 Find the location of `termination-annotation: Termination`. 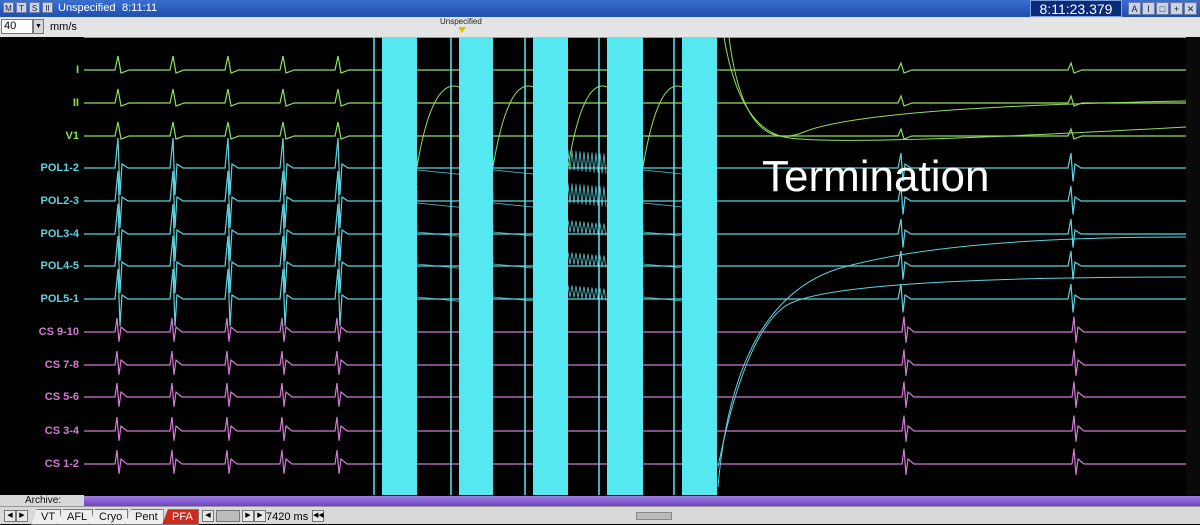

termination-annotation: Termination is located at coordinates (875, 176).